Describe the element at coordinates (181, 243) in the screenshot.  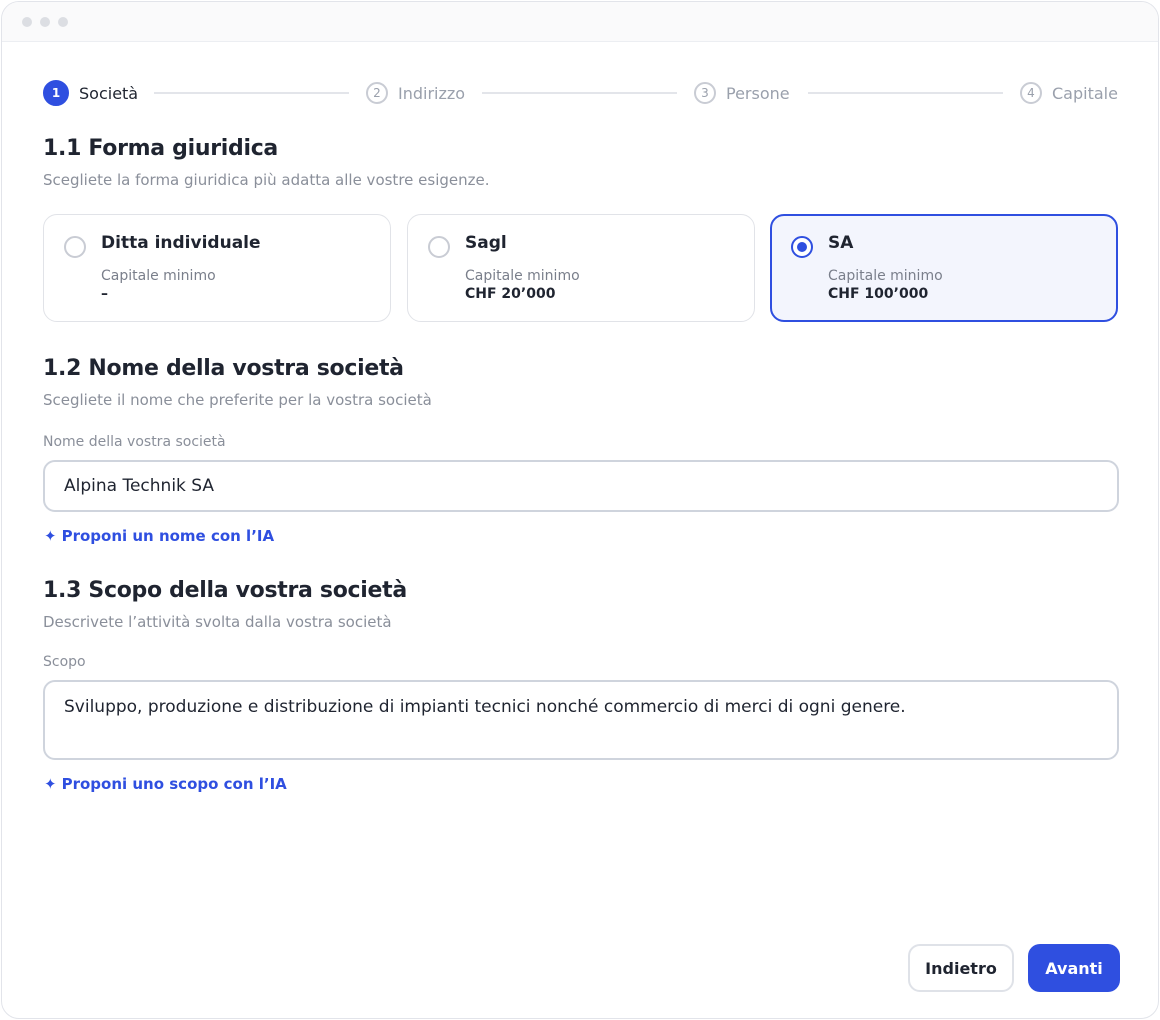
I see `option-title: Ditta individuale` at that location.